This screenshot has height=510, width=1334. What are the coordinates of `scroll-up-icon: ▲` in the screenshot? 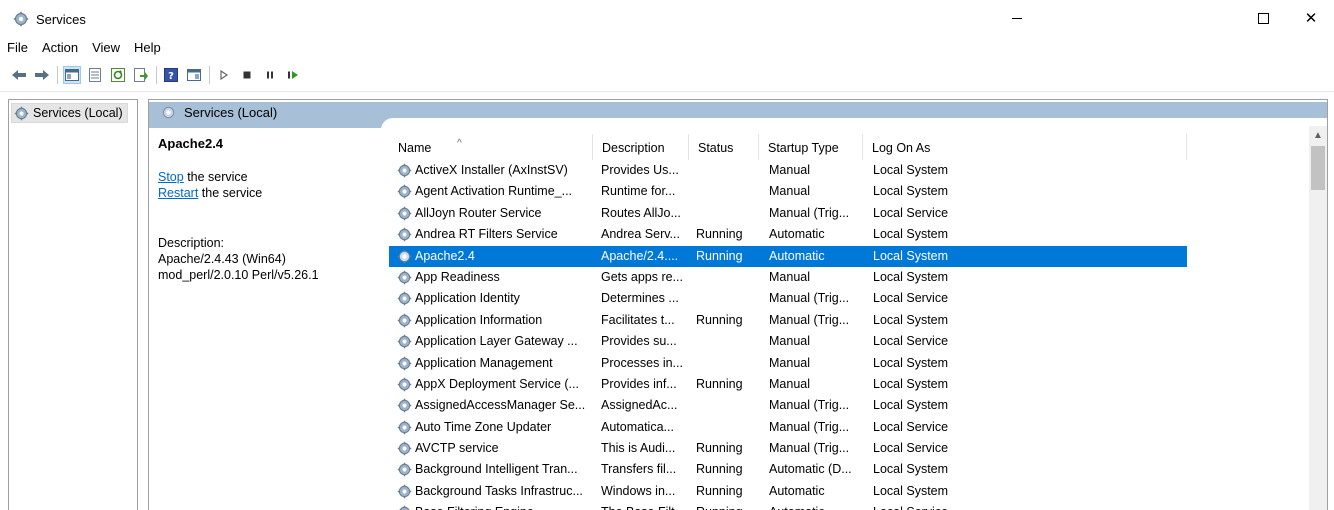 It's located at (1318, 135).